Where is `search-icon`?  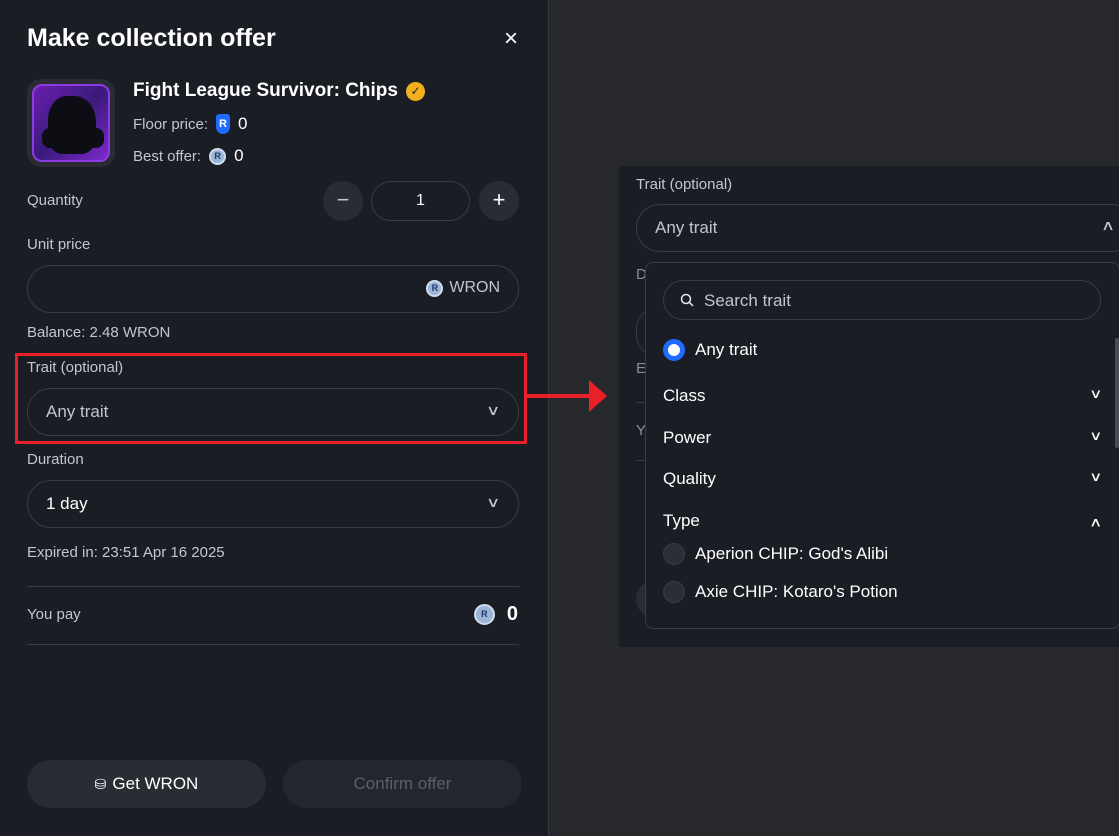 search-icon is located at coordinates (687, 300).